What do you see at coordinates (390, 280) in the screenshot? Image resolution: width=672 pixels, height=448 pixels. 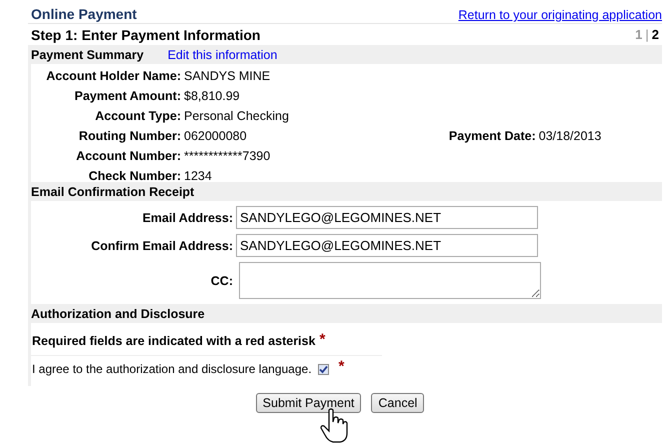 I see `cc-field` at bounding box center [390, 280].